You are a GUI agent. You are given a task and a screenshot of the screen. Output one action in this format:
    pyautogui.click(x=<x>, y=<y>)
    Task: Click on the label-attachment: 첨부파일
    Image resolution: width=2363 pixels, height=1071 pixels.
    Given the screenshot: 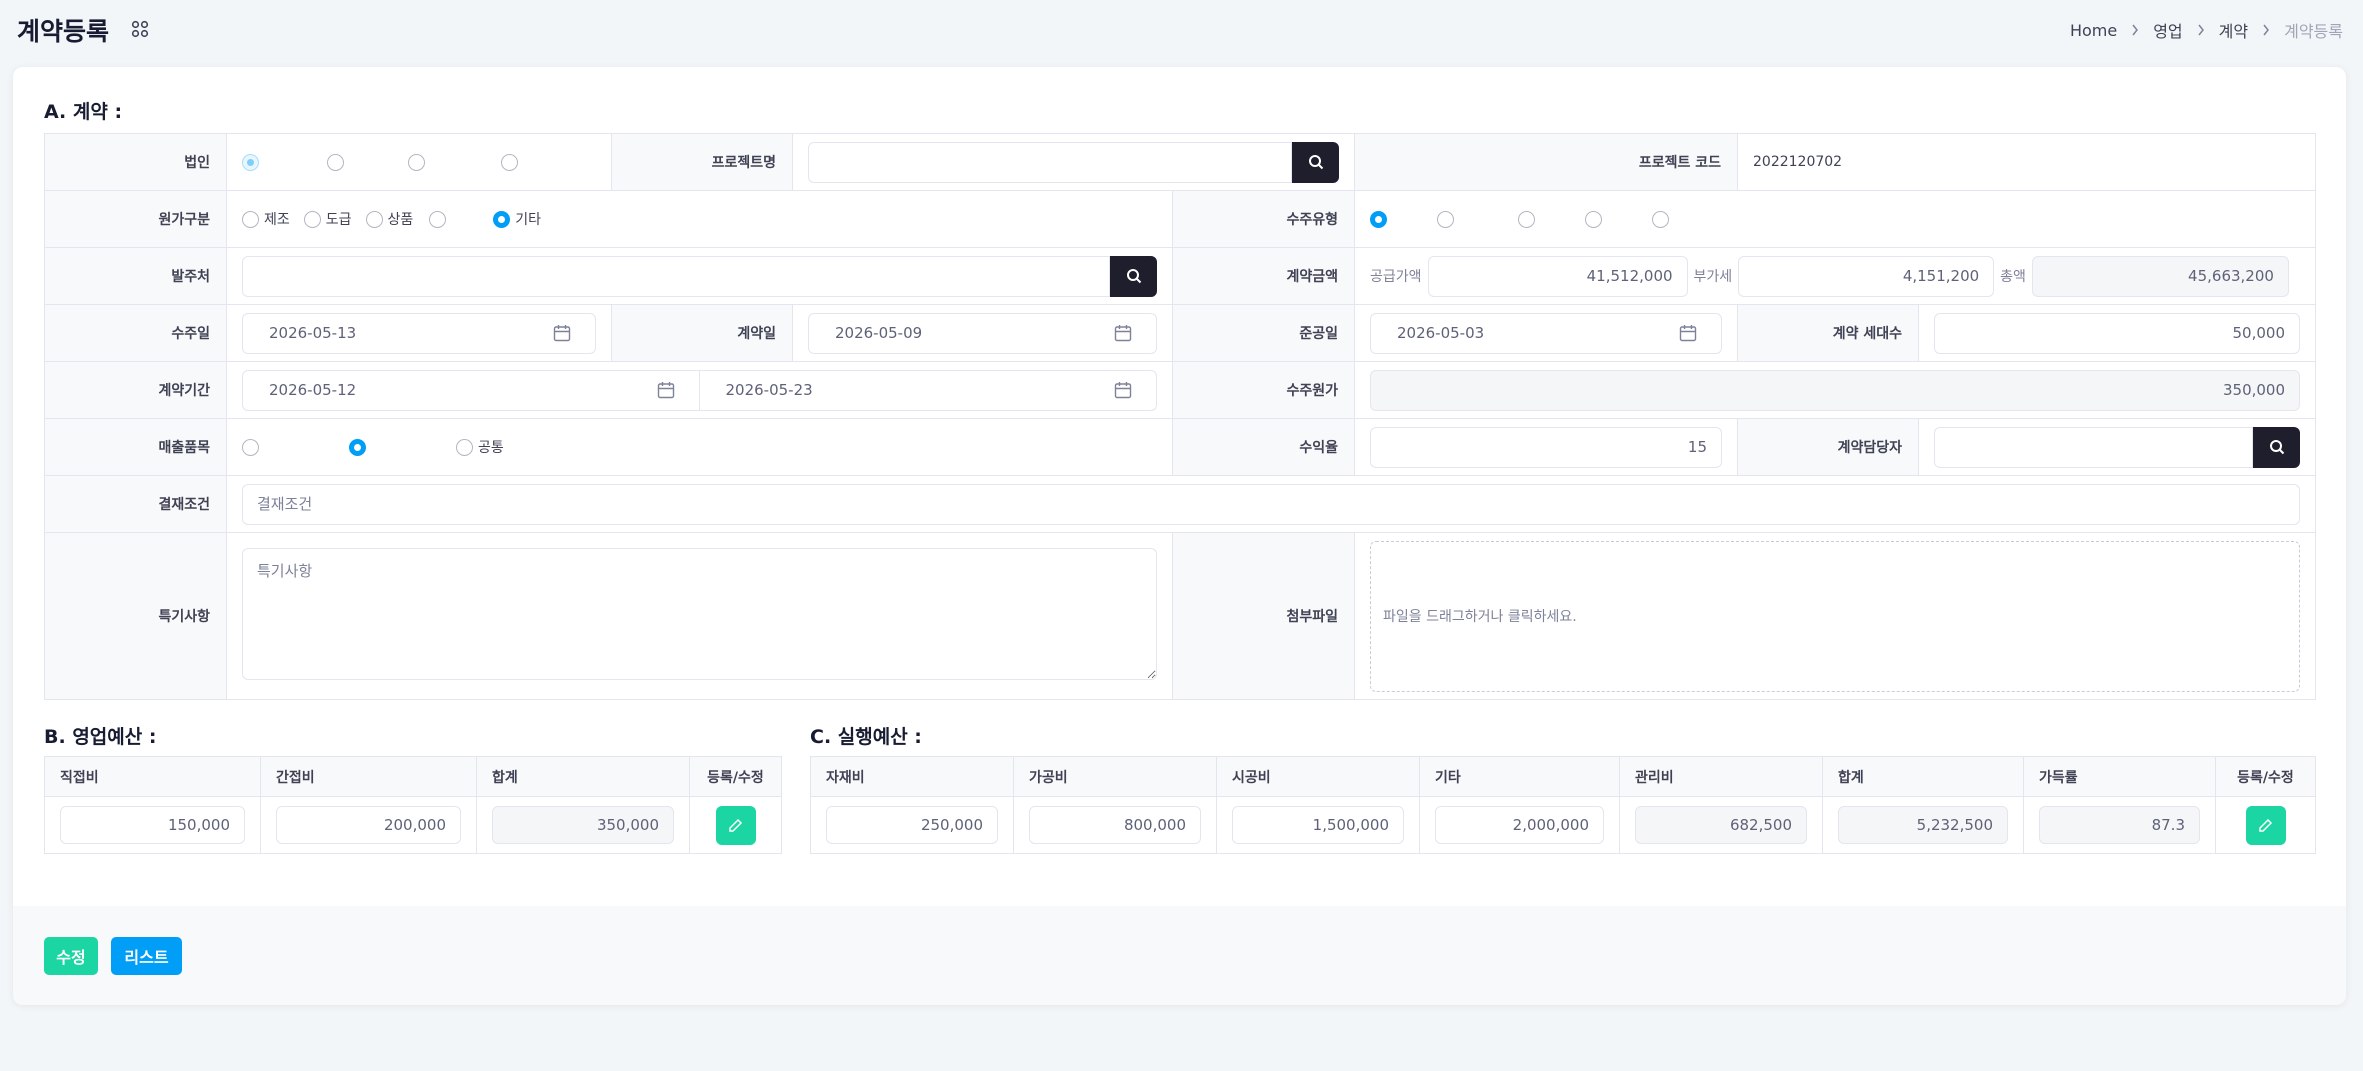 What is the action you would take?
    pyautogui.click(x=1263, y=616)
    